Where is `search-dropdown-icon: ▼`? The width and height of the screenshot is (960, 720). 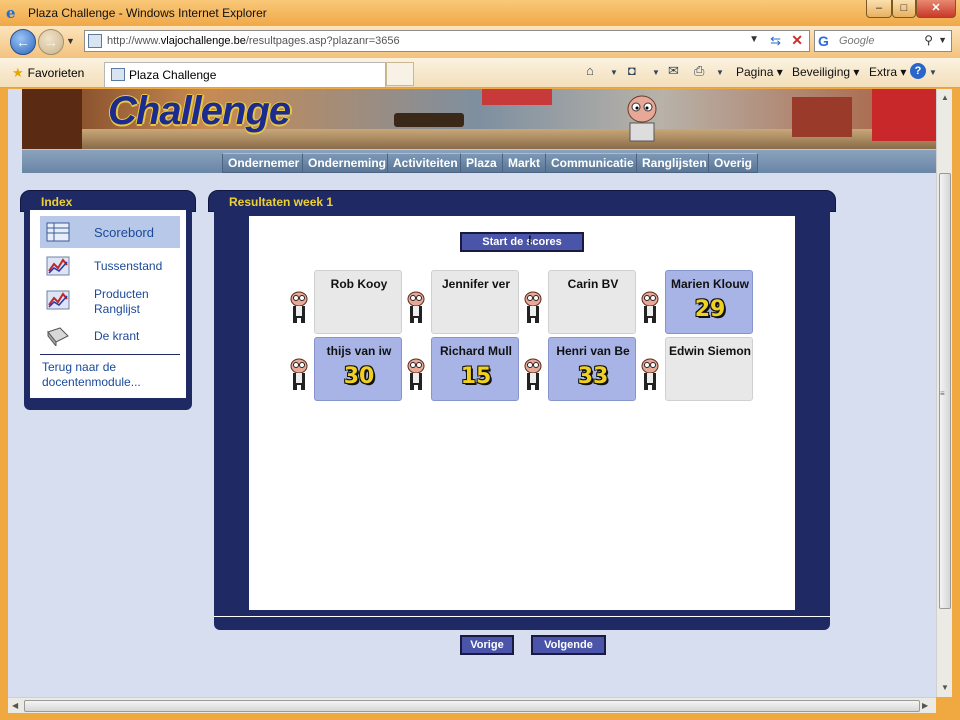 search-dropdown-icon: ▼ is located at coordinates (942, 40).